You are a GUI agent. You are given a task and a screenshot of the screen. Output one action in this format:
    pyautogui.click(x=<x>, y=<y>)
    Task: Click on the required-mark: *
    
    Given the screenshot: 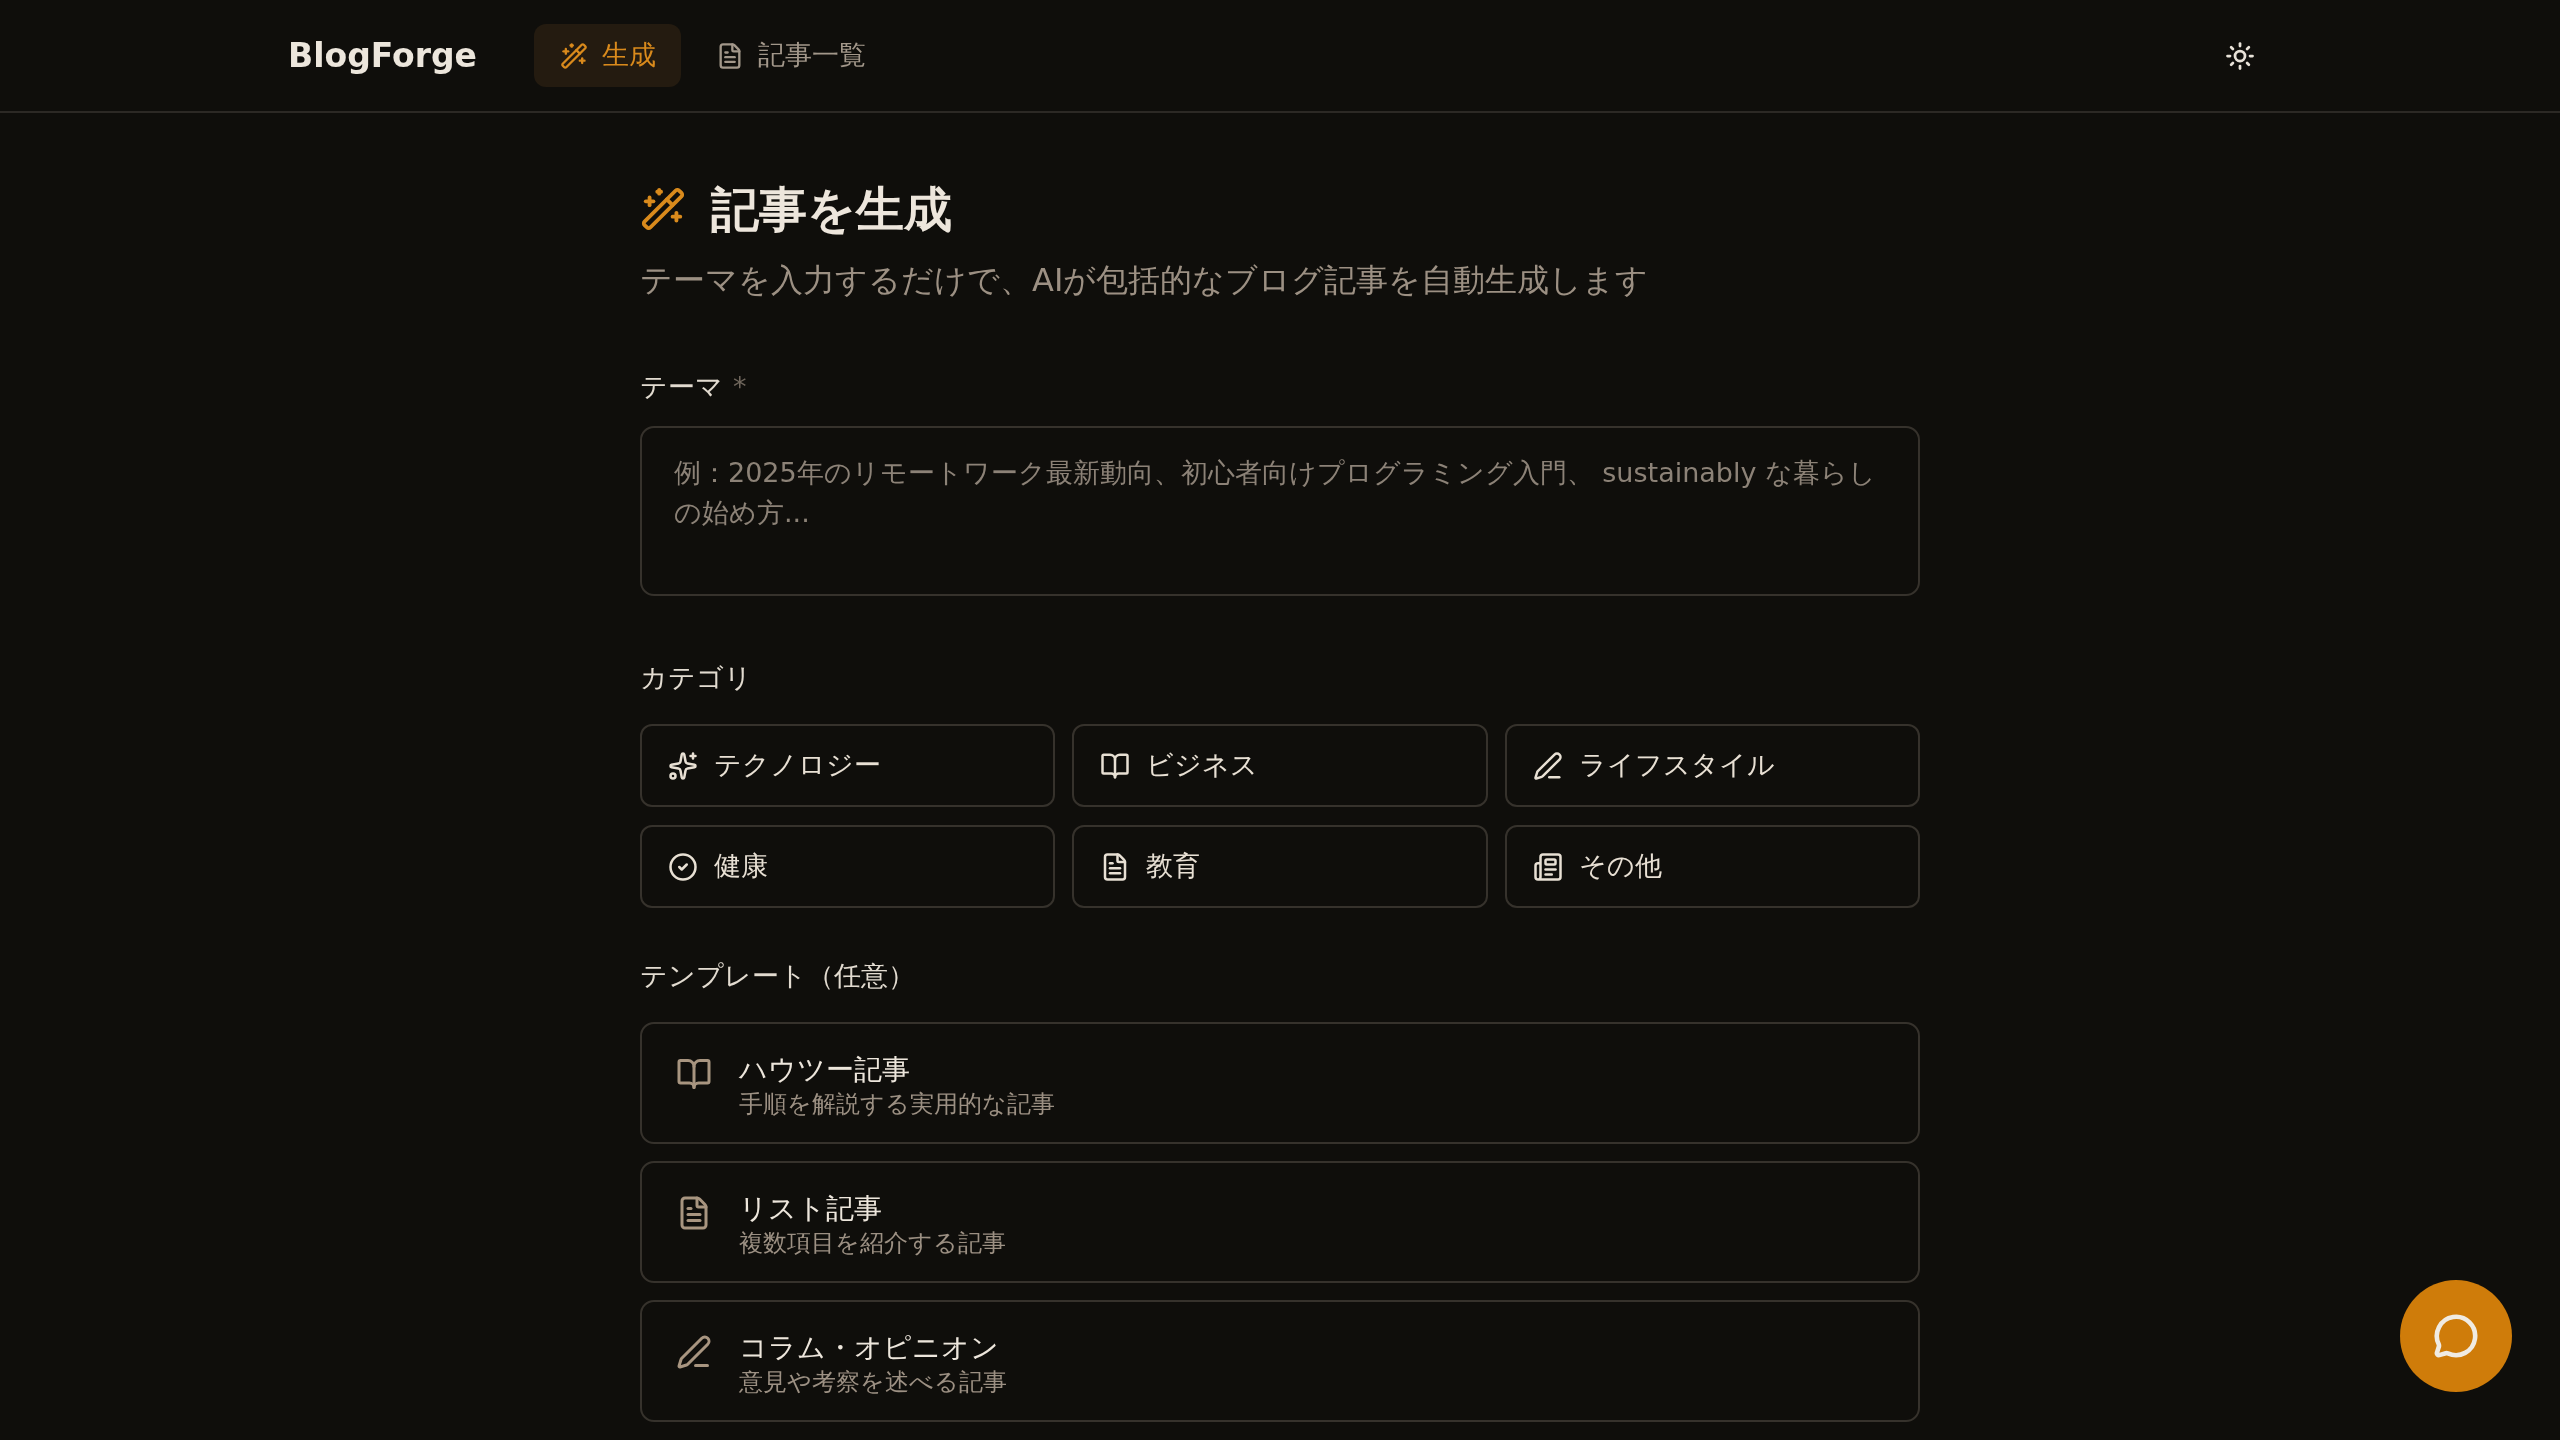 What is the action you would take?
    pyautogui.click(x=740, y=387)
    